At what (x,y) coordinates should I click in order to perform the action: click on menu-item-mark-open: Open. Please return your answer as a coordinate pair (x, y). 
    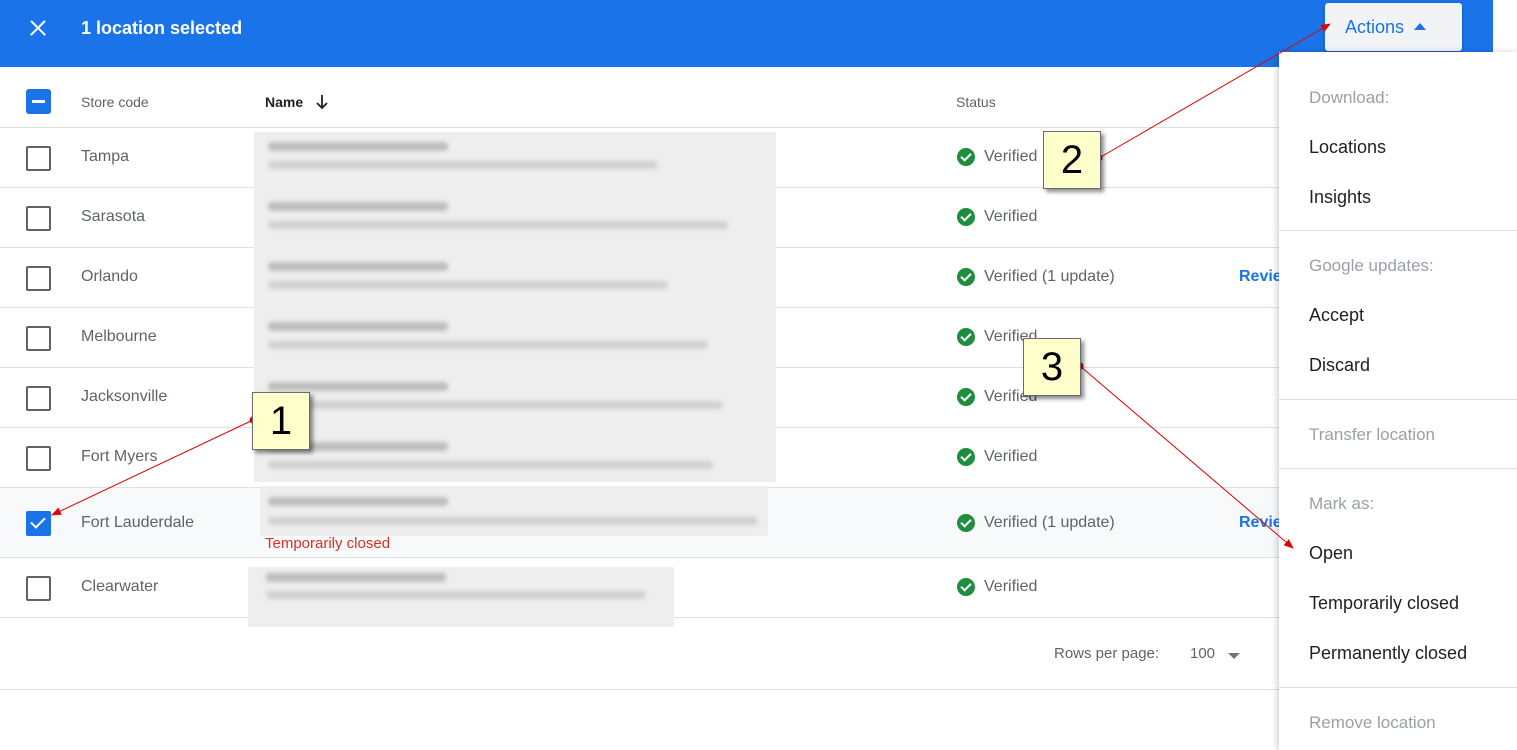
    Looking at the image, I should click on (1331, 553).